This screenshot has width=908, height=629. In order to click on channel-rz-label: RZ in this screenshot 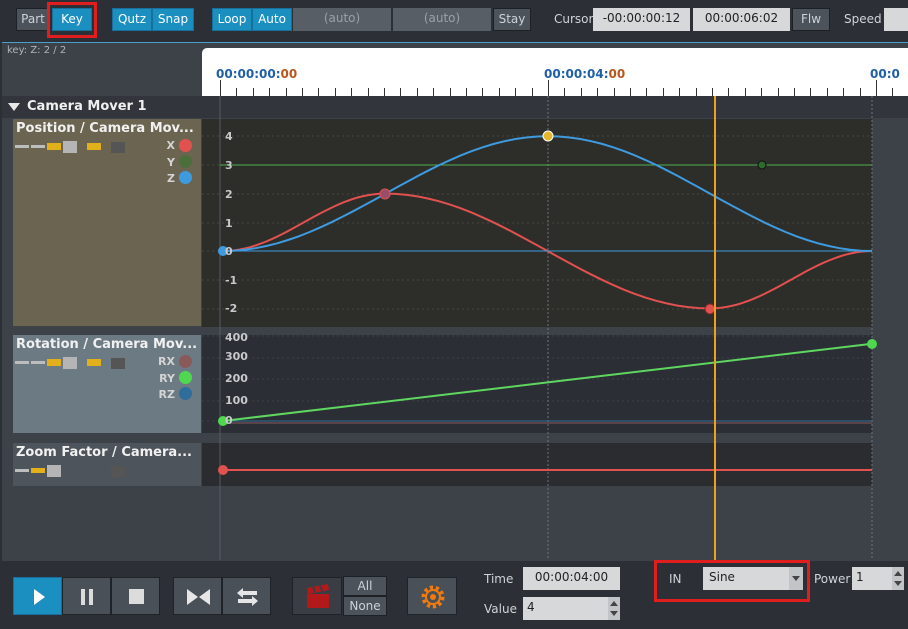, I will do `click(166, 394)`.